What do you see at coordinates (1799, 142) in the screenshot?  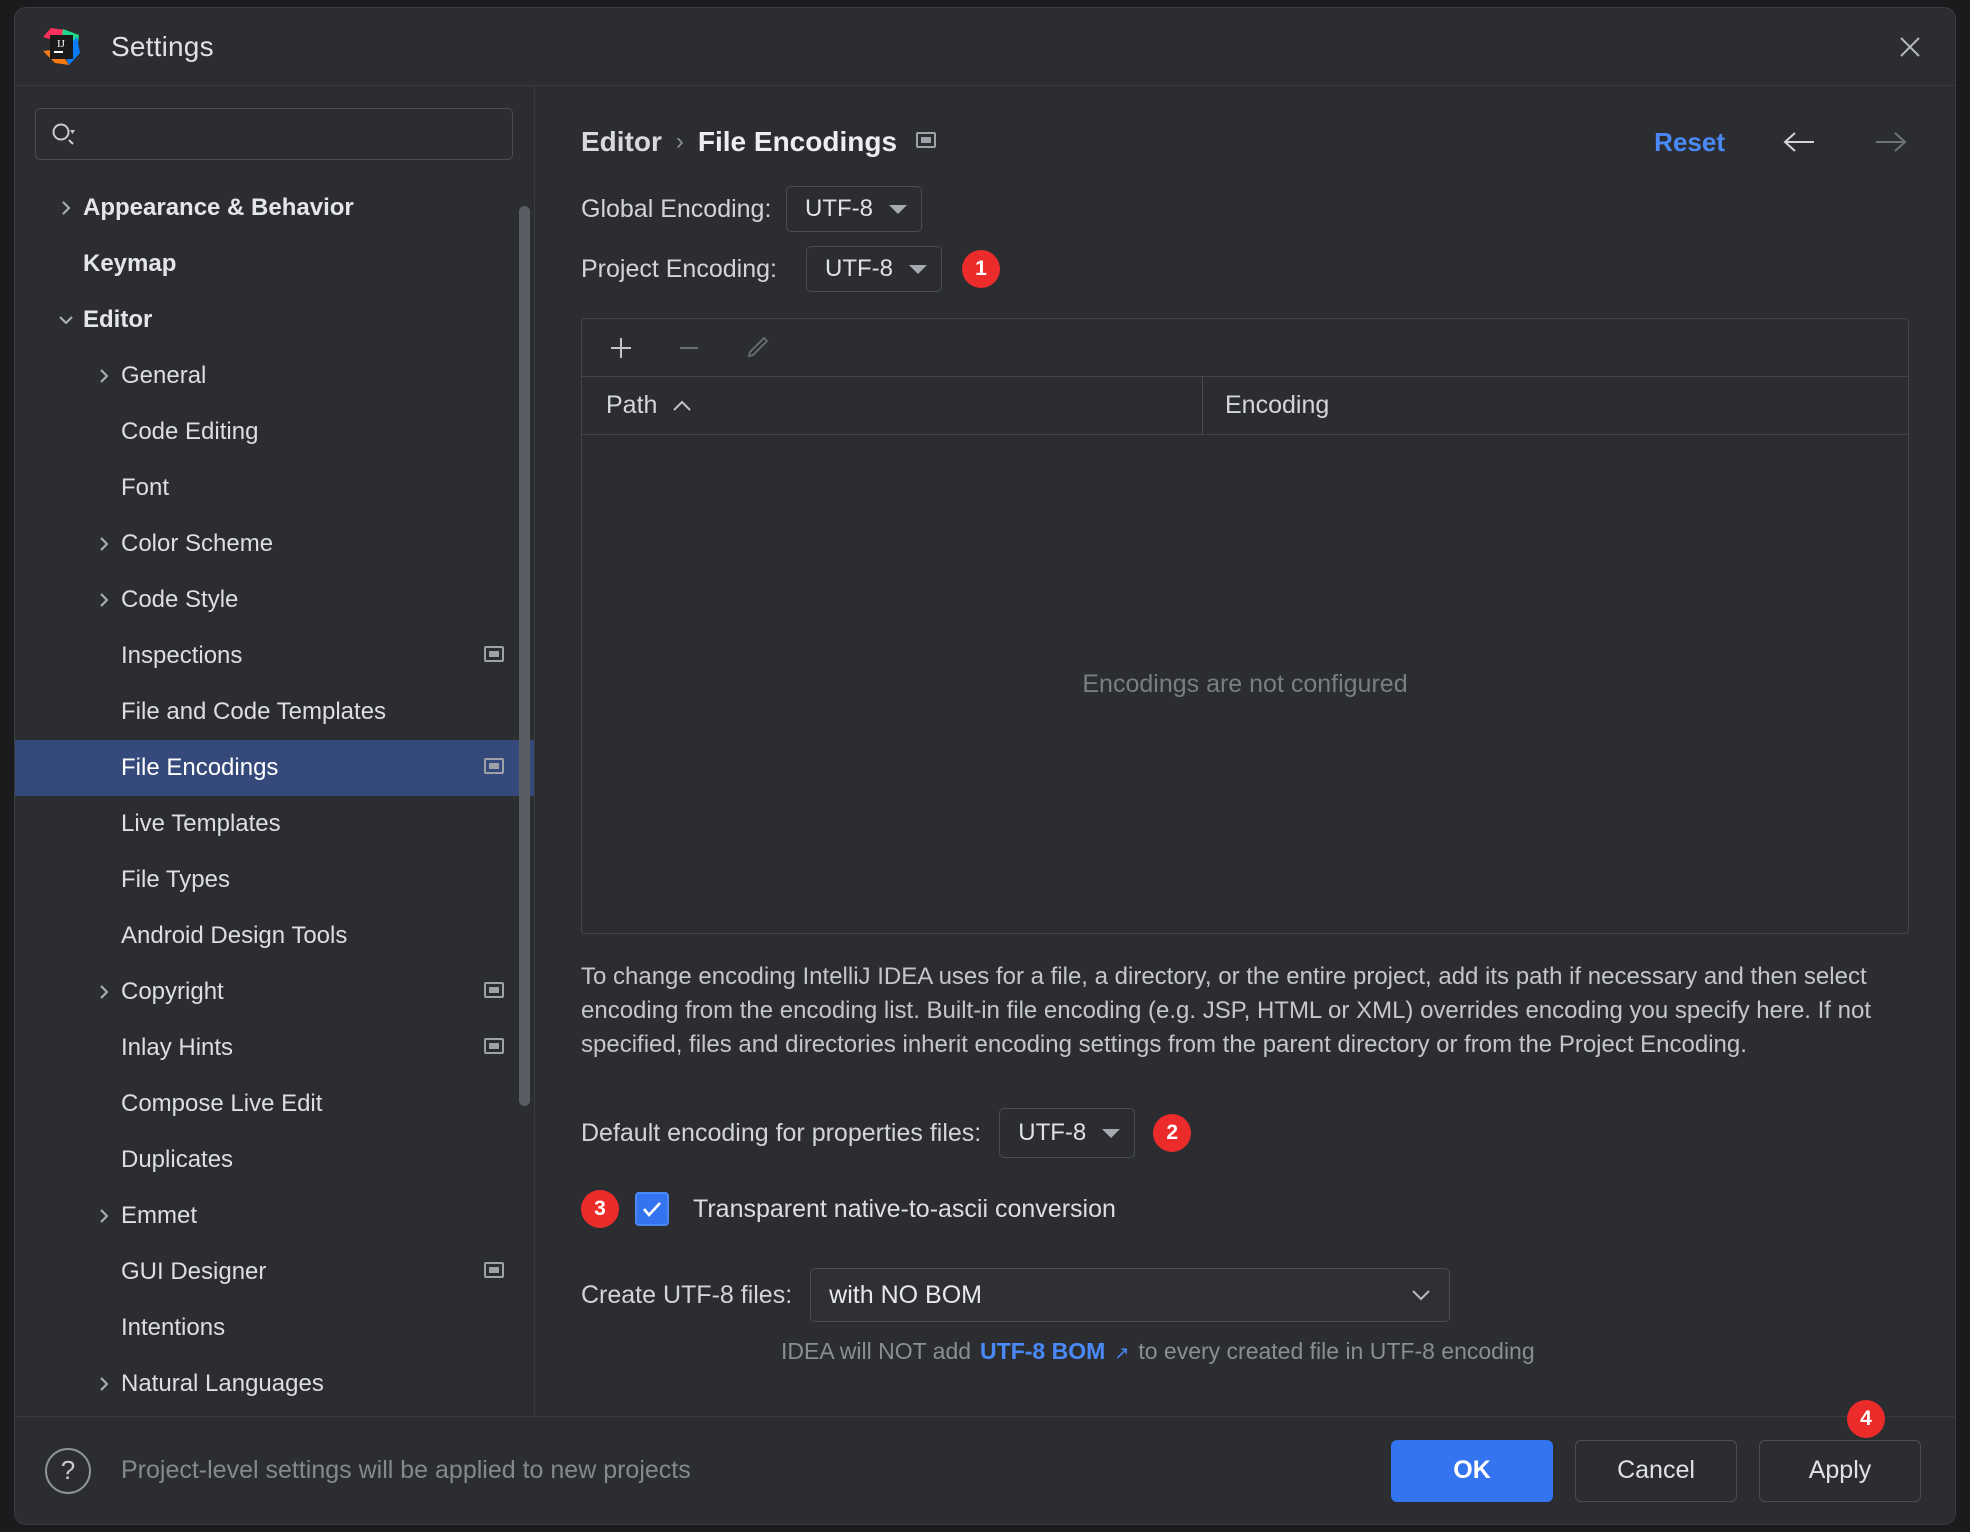 I see `arrow-left-icon` at bounding box center [1799, 142].